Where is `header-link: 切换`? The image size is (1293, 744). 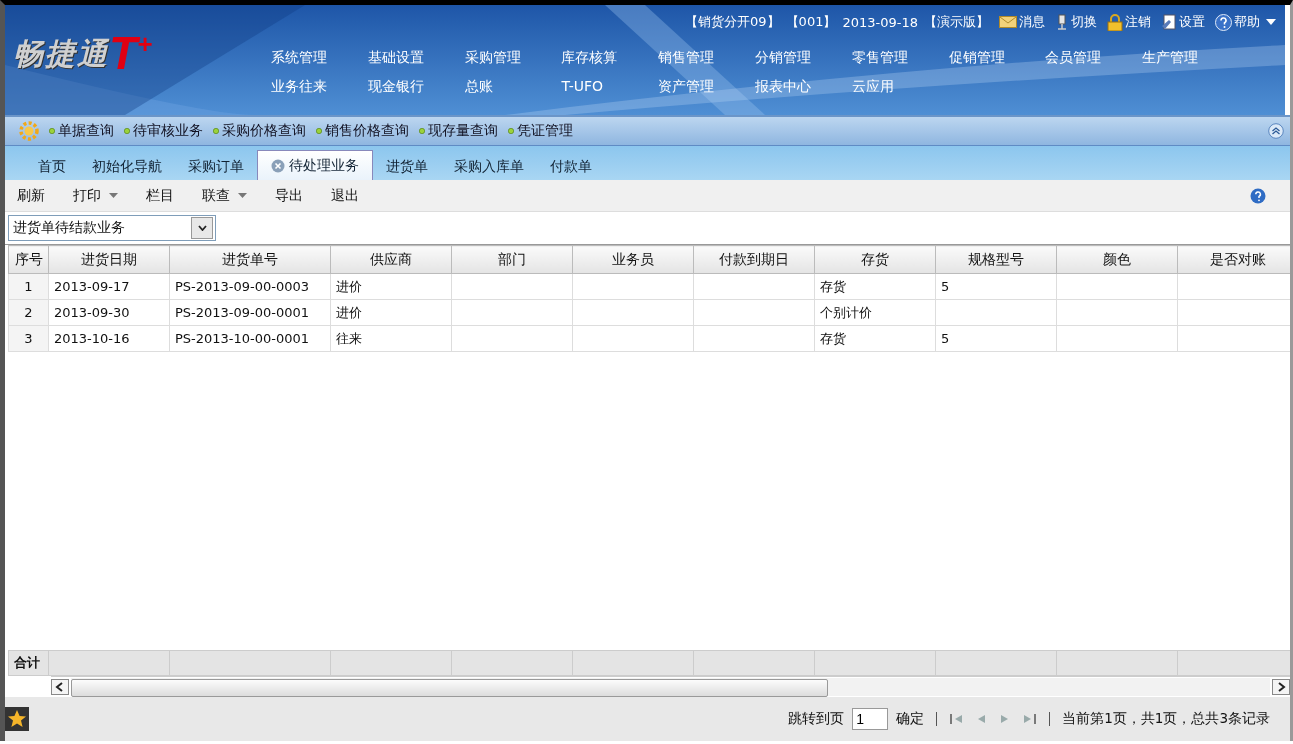
header-link: 切换 is located at coordinates (1076, 22).